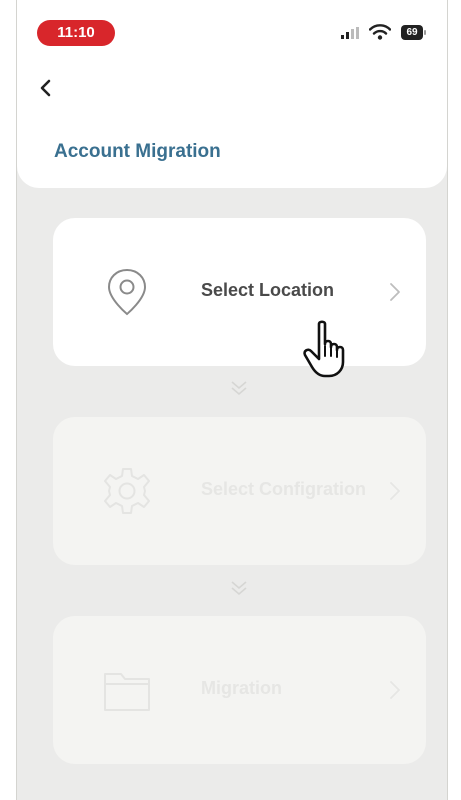 The width and height of the screenshot is (461, 800). I want to click on signal-icon, so click(350, 33).